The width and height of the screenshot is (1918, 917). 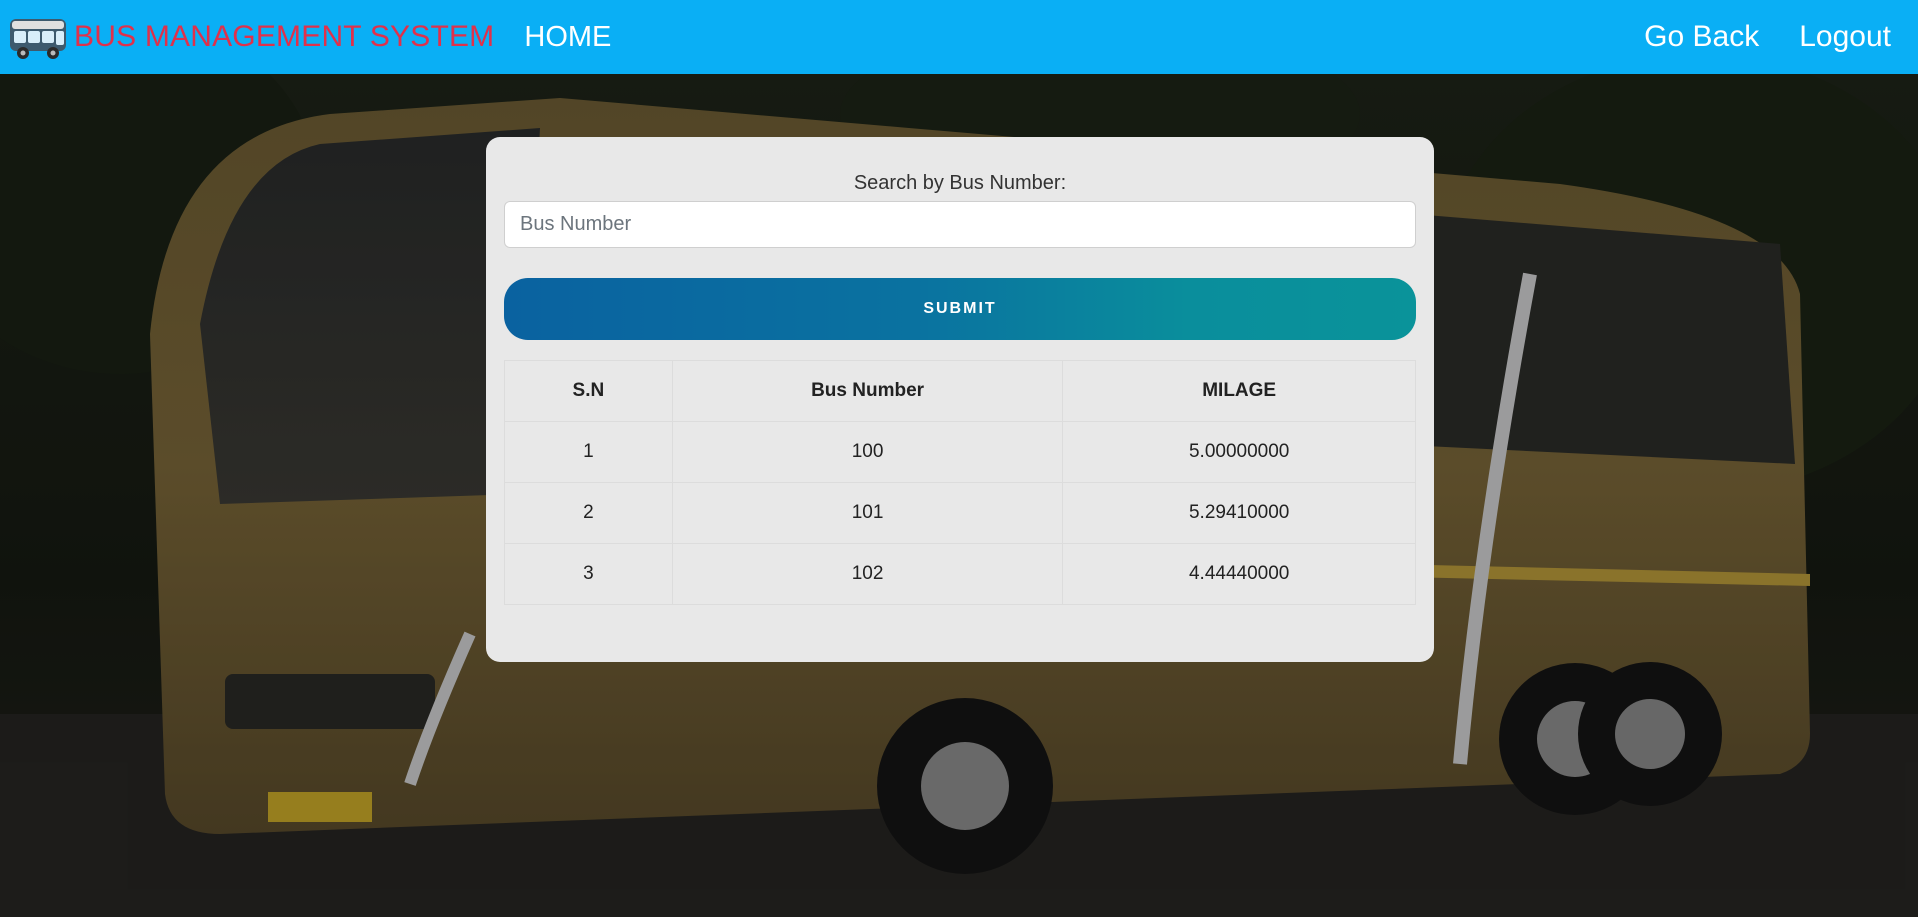 I want to click on logout-link: Logout, so click(x=1845, y=37).